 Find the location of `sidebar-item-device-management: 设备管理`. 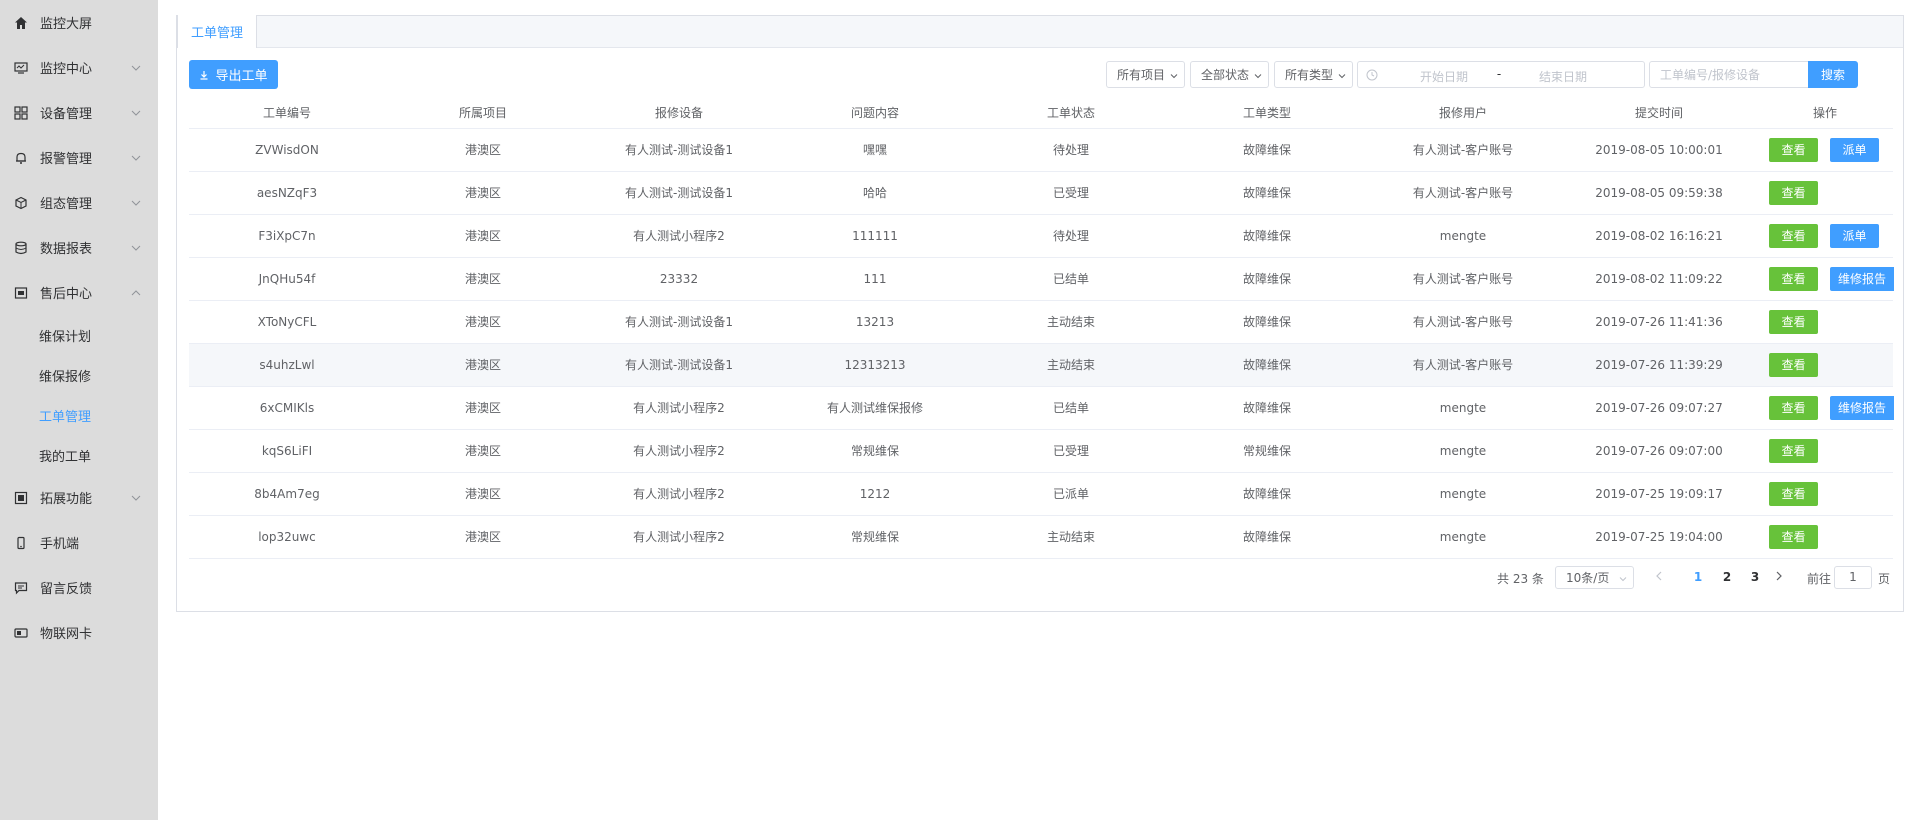

sidebar-item-device-management: 设备管理 is located at coordinates (79, 112).